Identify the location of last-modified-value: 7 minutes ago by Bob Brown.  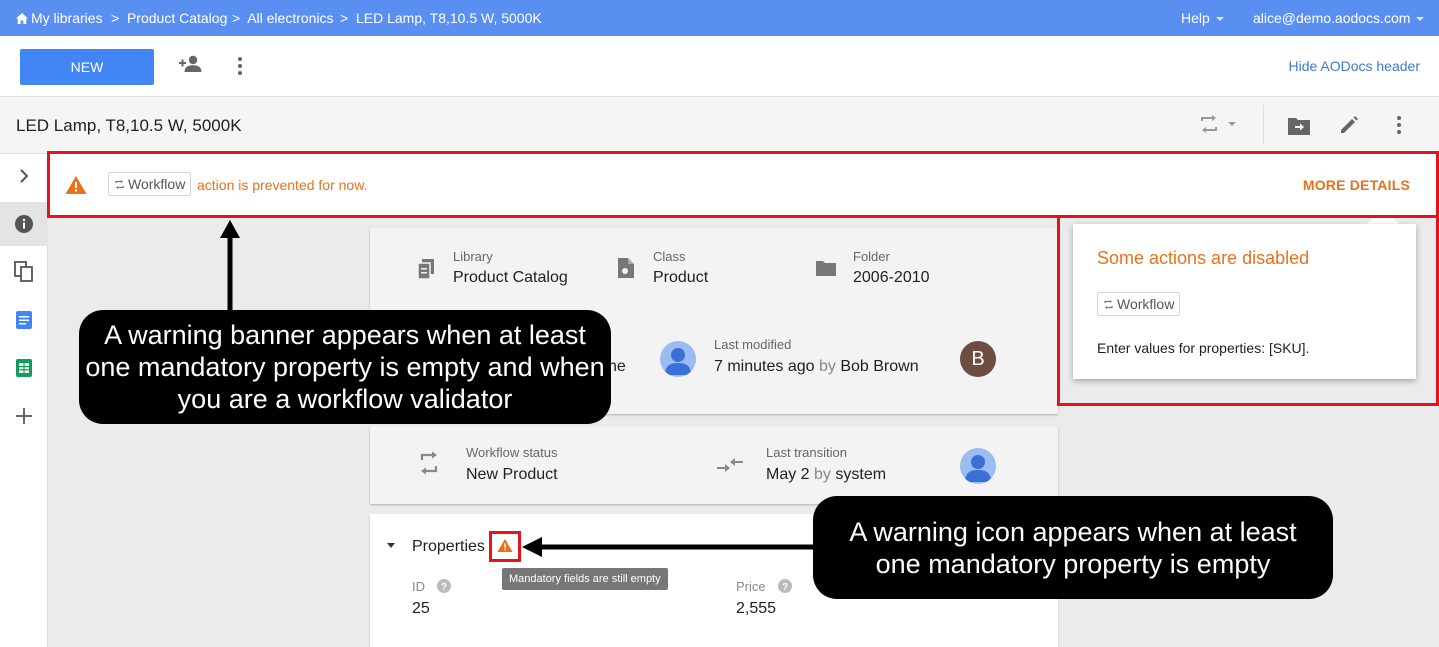
(816, 367).